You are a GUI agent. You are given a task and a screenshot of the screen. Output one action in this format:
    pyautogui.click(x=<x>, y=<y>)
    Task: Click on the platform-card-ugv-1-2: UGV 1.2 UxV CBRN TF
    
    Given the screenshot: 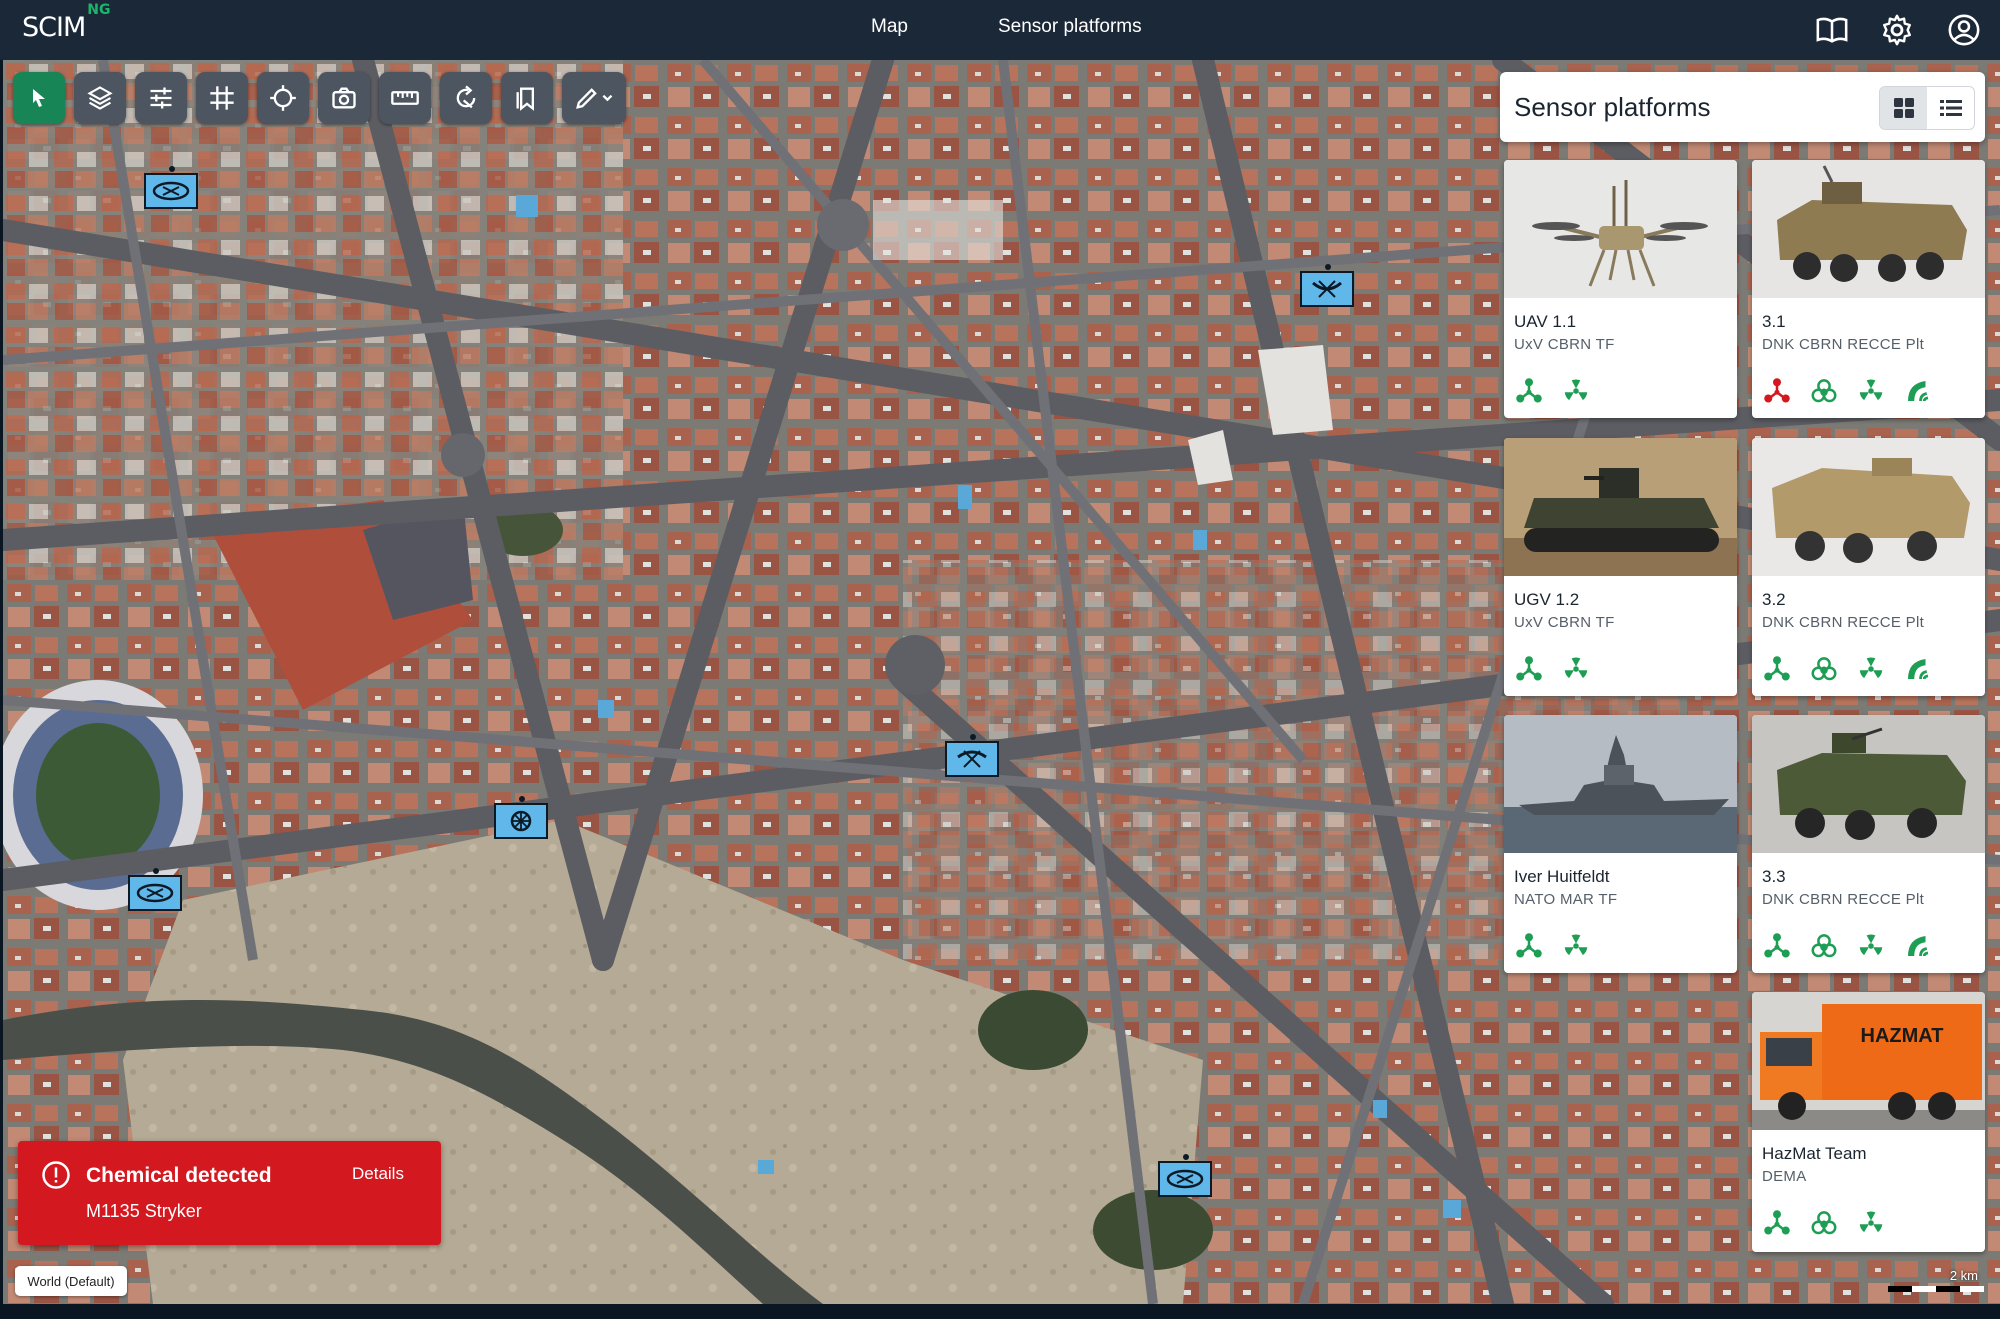 What is the action you would take?
    pyautogui.click(x=1620, y=567)
    